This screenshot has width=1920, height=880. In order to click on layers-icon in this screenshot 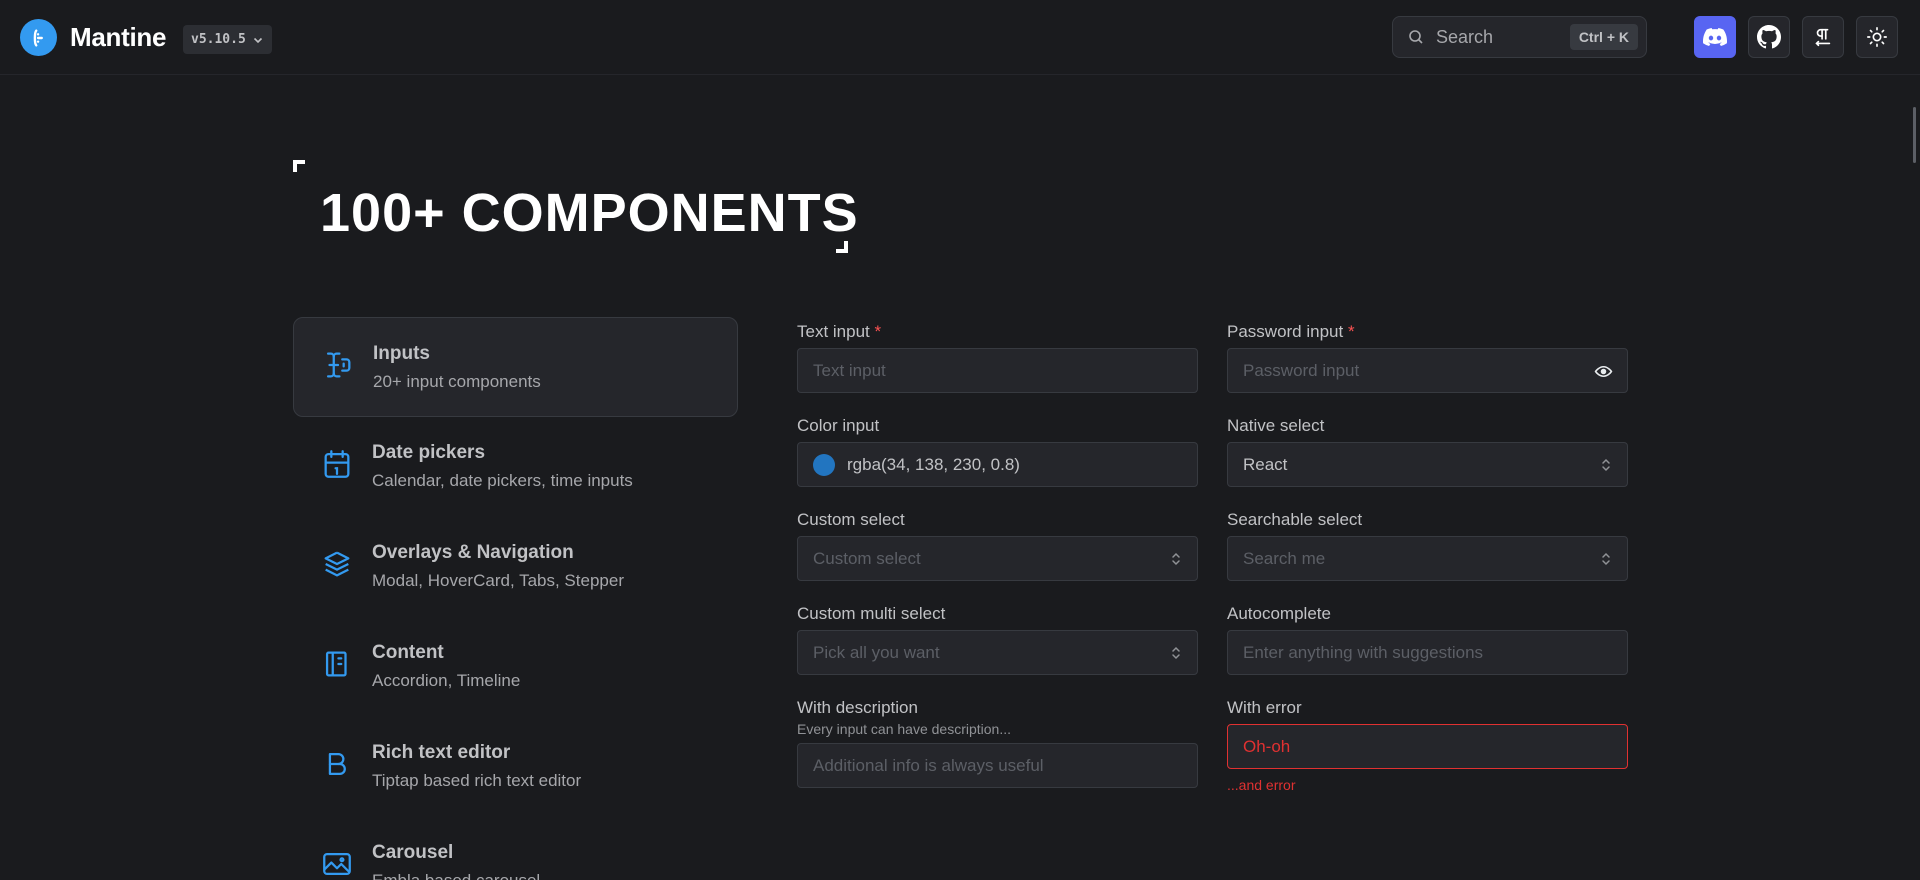, I will do `click(337, 564)`.